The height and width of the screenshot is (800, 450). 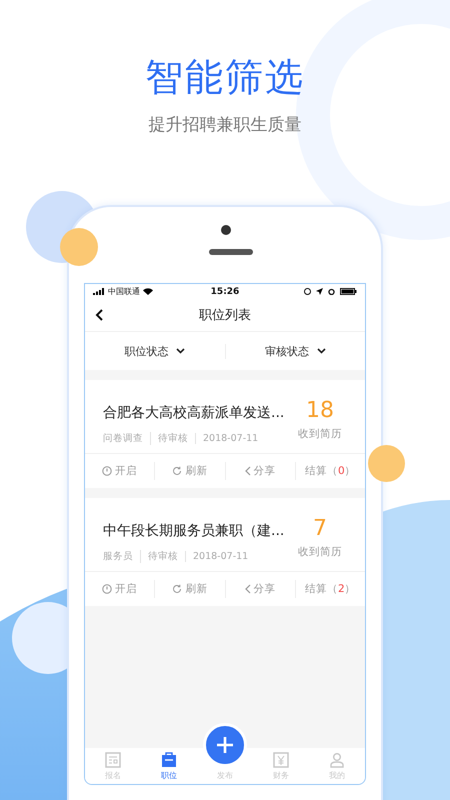 What do you see at coordinates (320, 411) in the screenshot?
I see `resume-count: 18` at bounding box center [320, 411].